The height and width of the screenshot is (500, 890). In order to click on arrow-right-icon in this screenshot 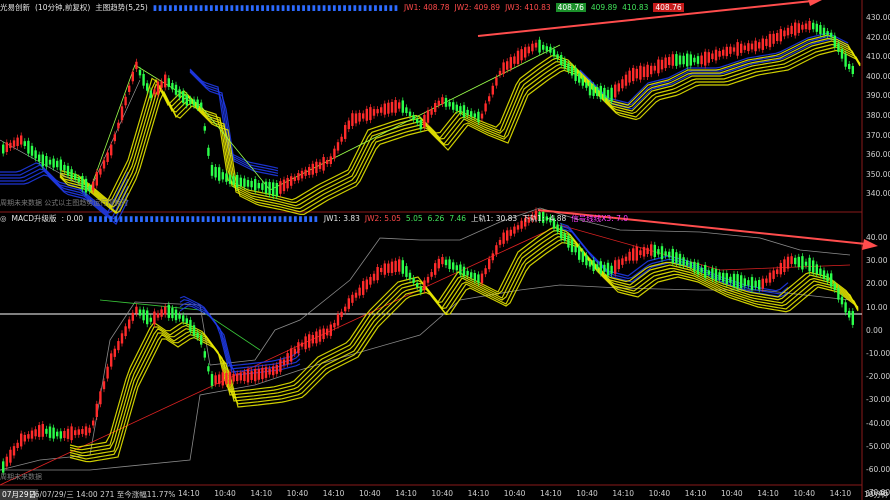, I will do `click(815, 3)`.